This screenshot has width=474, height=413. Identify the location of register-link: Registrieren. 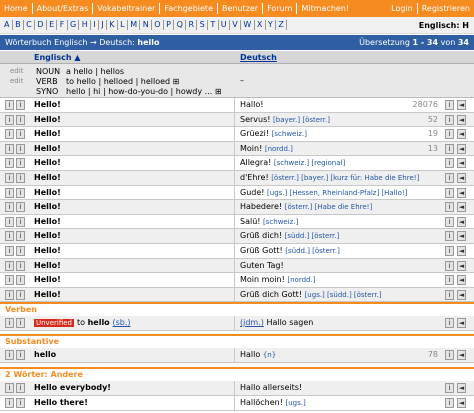
(446, 8).